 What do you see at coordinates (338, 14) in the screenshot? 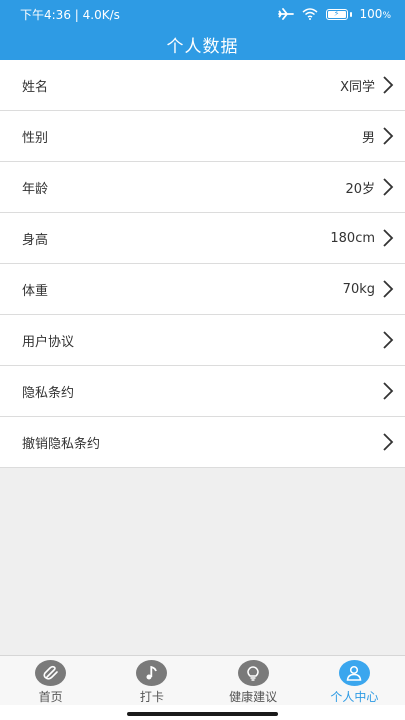
I see `battery-icon: ⚡` at bounding box center [338, 14].